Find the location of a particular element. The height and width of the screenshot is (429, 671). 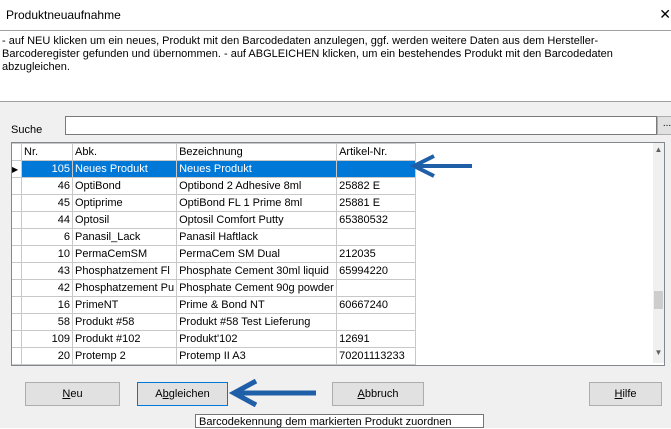

chevron-up-icon: ▲ is located at coordinates (658, 149).